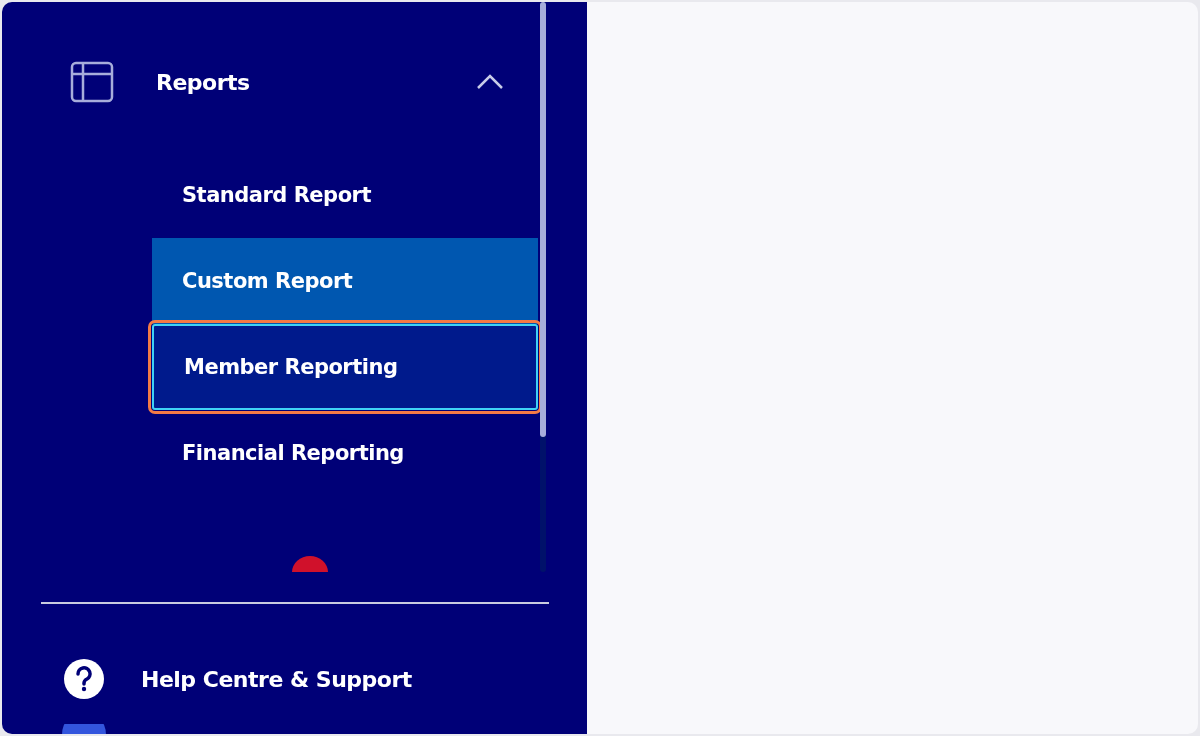 This screenshot has width=1200, height=736. Describe the element at coordinates (490, 82) in the screenshot. I see `chevron-icon` at that location.